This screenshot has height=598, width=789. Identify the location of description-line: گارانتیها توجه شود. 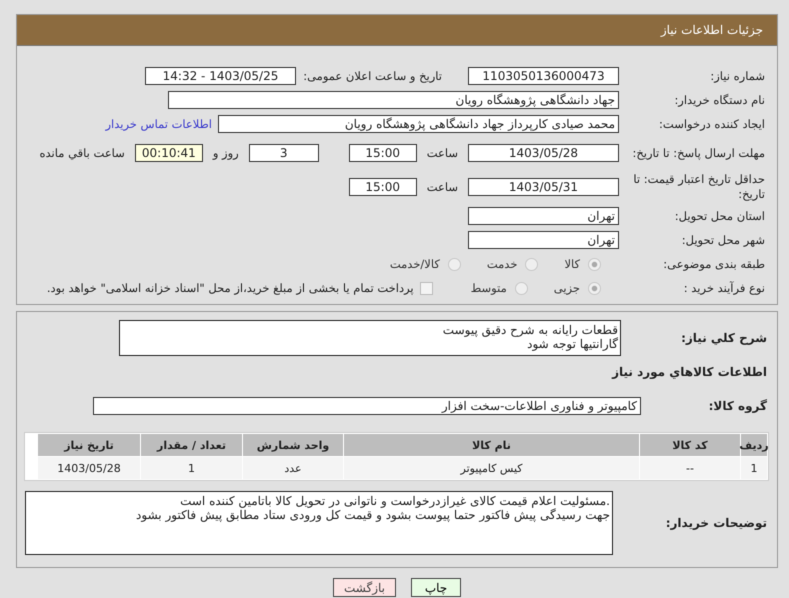
(572, 344).